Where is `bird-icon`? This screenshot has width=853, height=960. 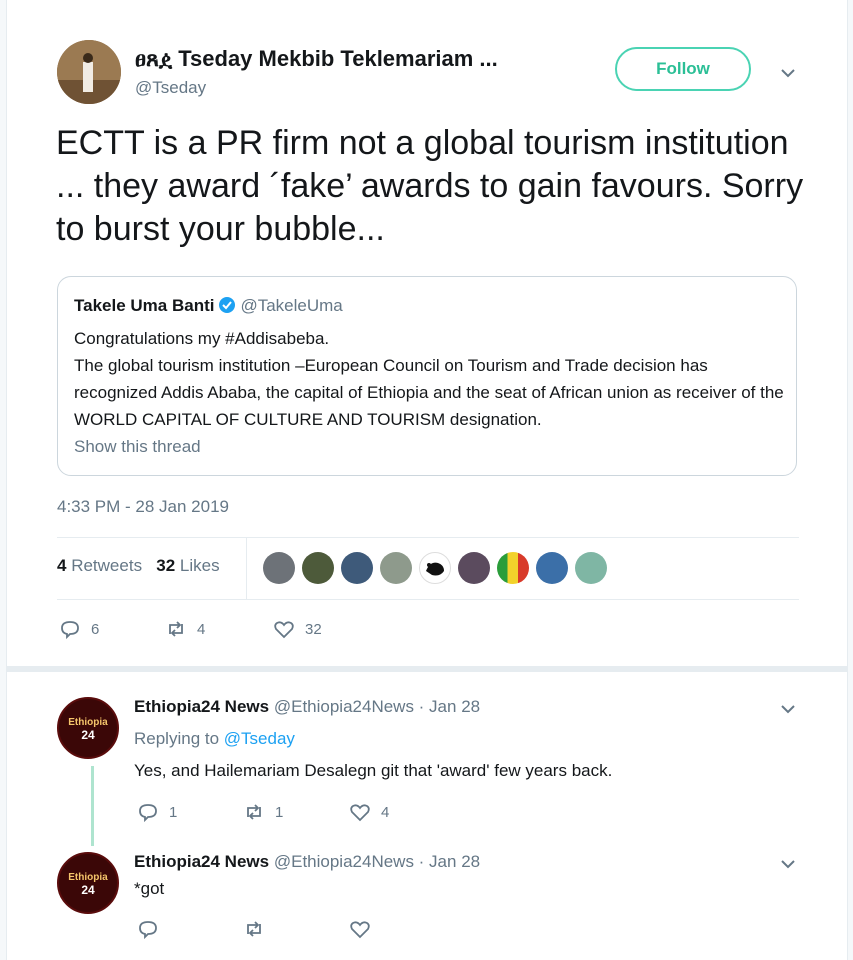 bird-icon is located at coordinates (435, 569).